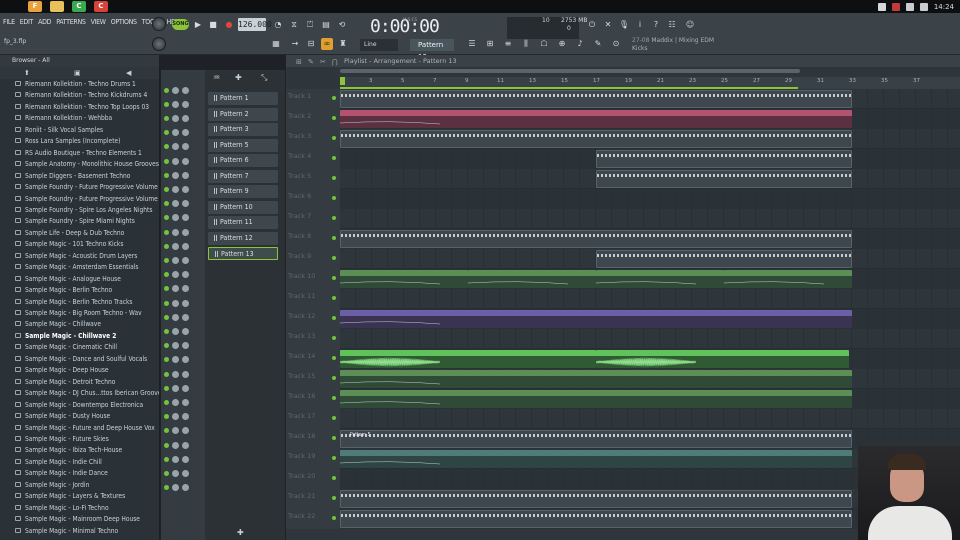 Image resolution: width=960 pixels, height=540 pixels. Describe the element at coordinates (650, 83) in the screenshot. I see `timeline-ruler: 3 5 7 9 11 13 15 17 19 21 23 25 27 29 31 33 35 37` at that location.